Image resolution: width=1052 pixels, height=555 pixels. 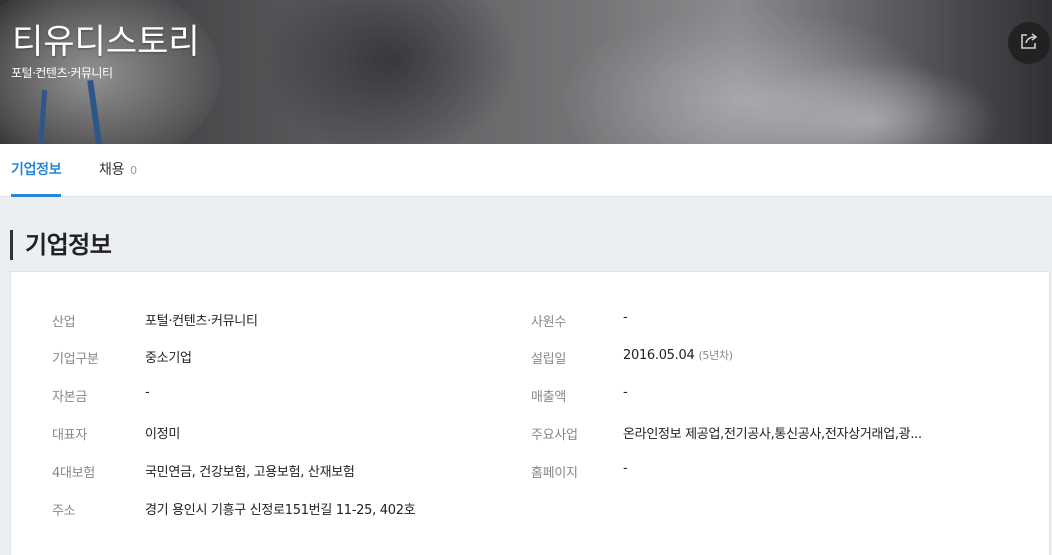 What do you see at coordinates (548, 322) in the screenshot?
I see `label-employees: 사원수` at bounding box center [548, 322].